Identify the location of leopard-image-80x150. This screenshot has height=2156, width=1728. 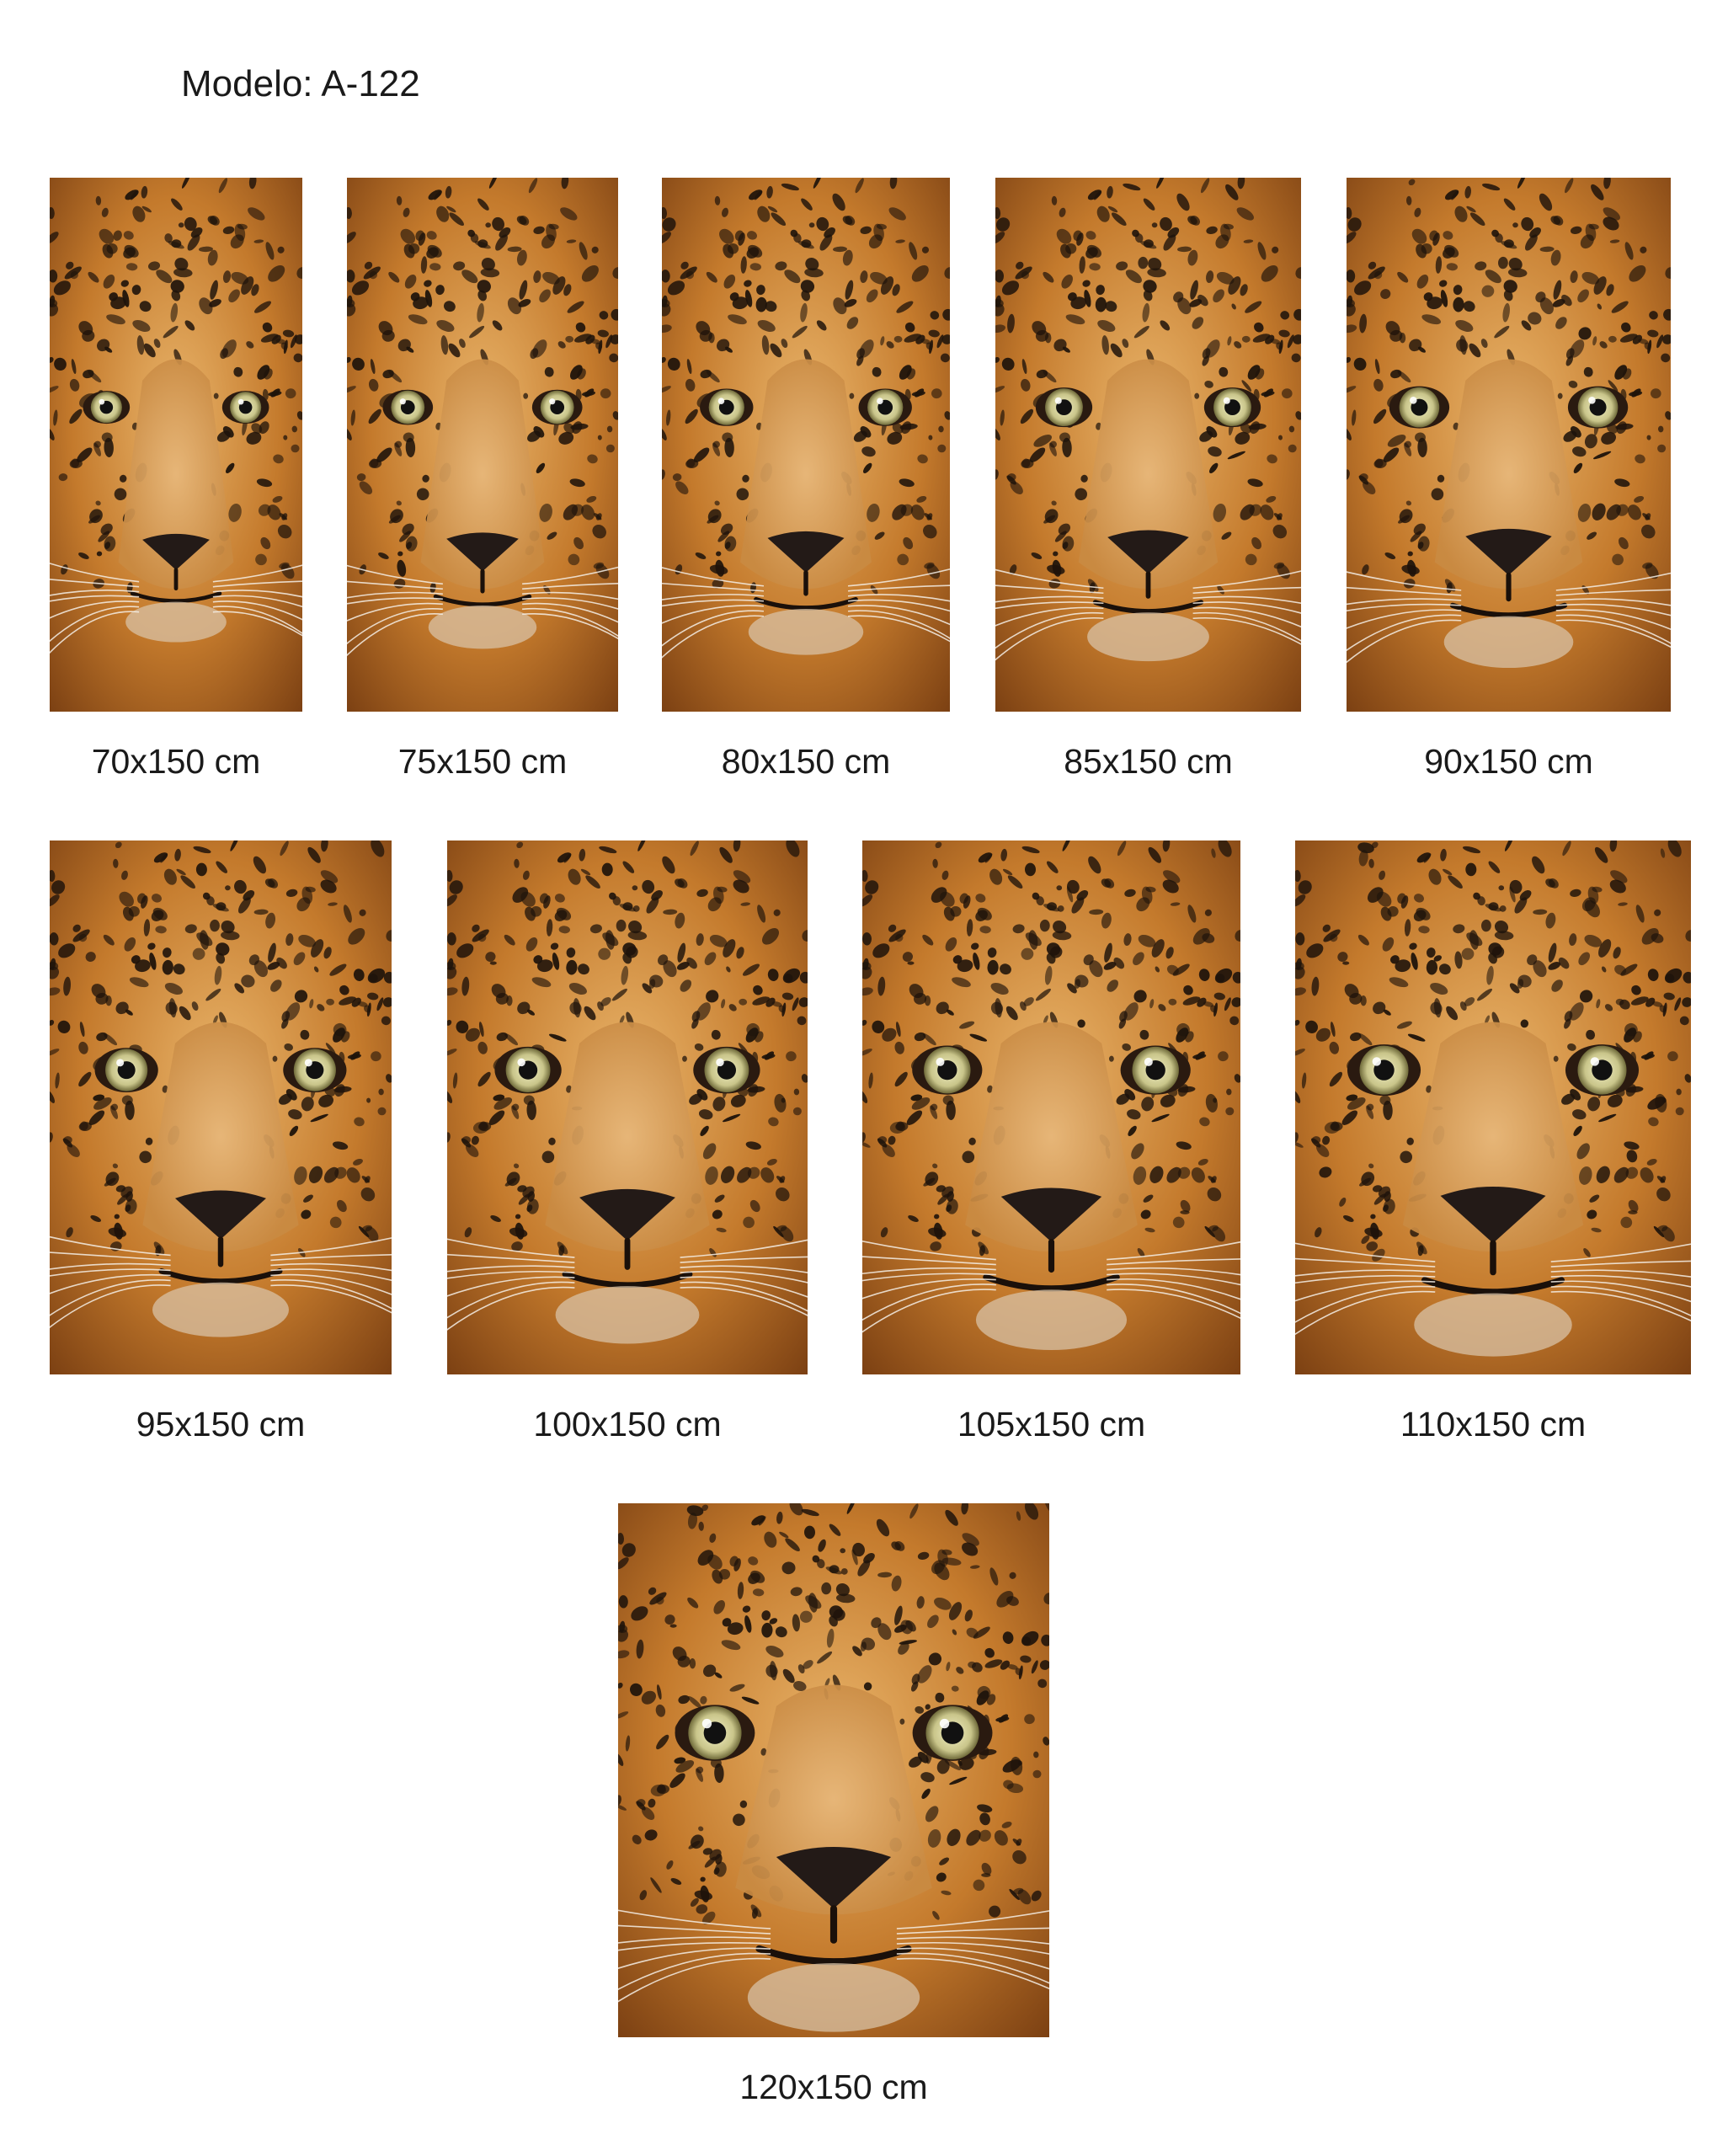
(806, 445).